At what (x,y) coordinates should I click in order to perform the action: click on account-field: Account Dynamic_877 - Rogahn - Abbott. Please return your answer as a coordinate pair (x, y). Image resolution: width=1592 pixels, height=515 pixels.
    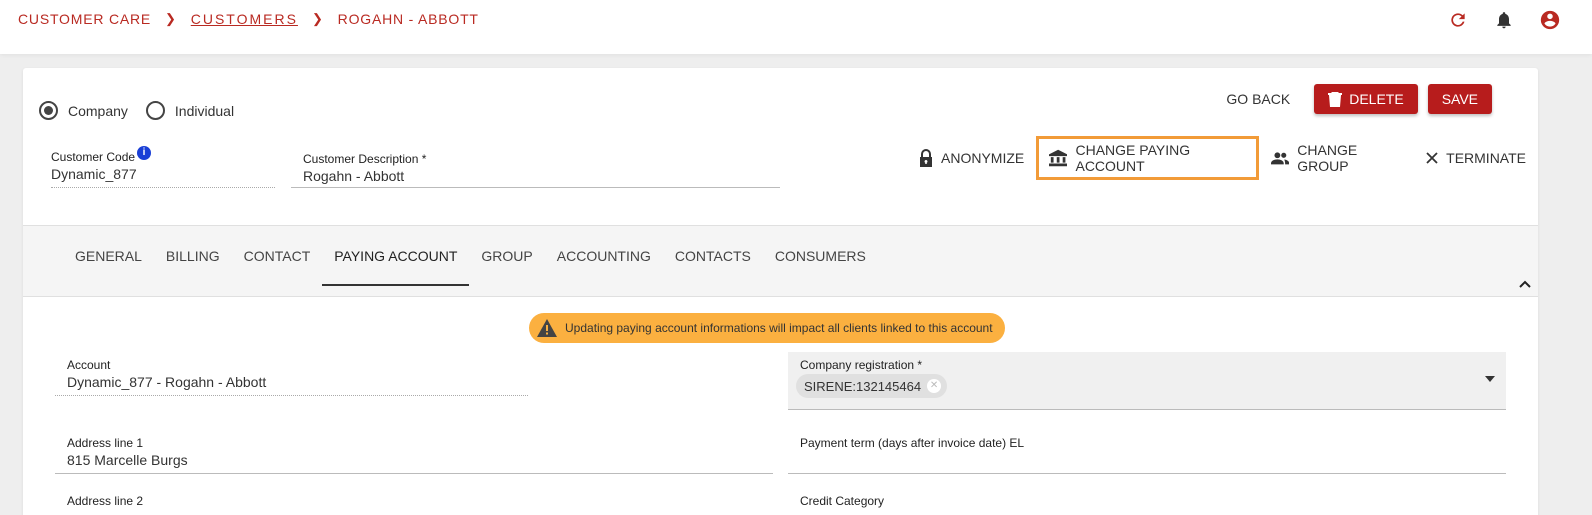
    Looking at the image, I should click on (291, 377).